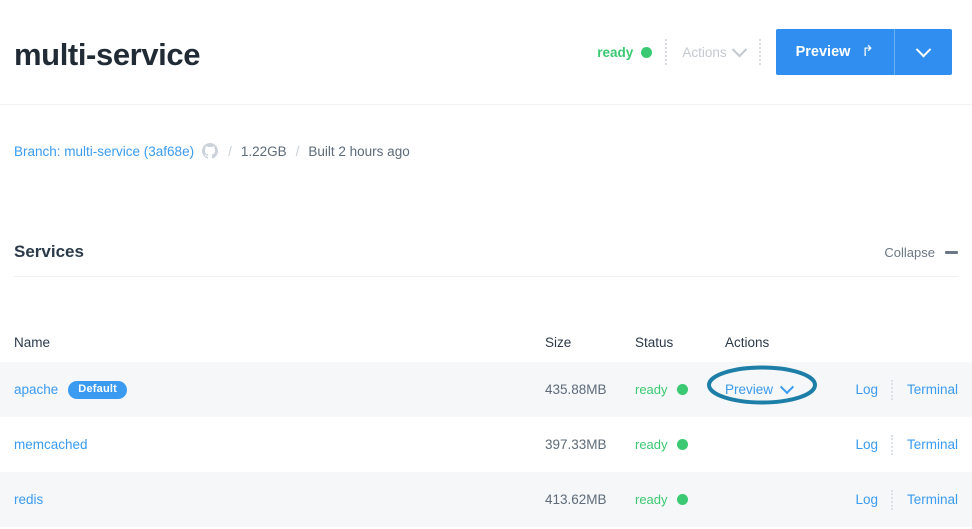  I want to click on collapse-label: Collapse, so click(909, 252).